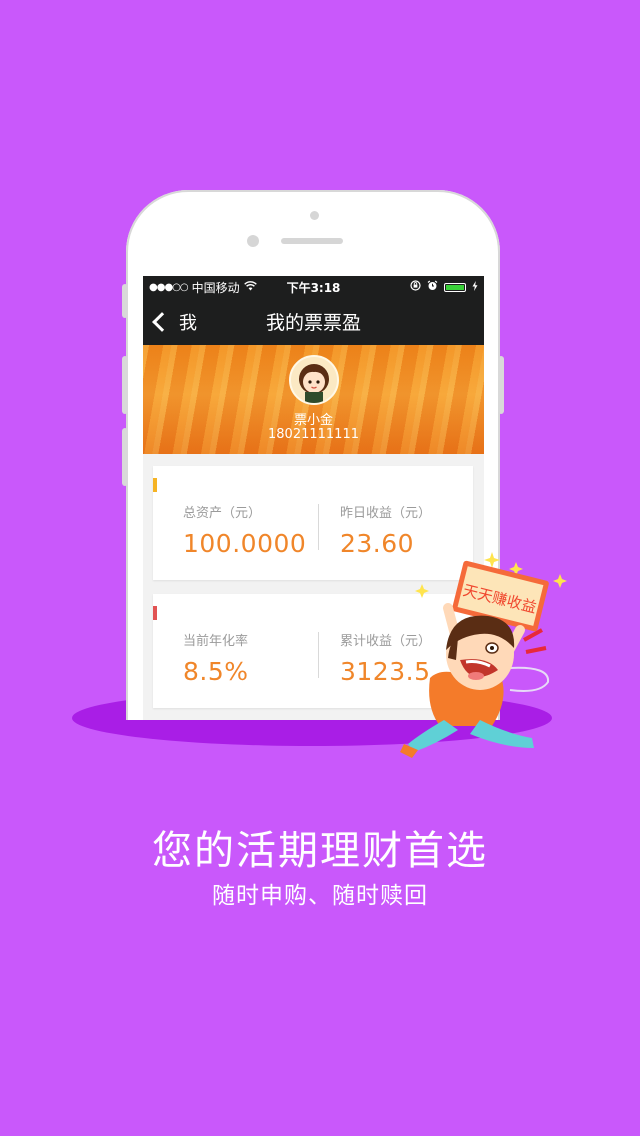 The image size is (640, 1136). What do you see at coordinates (314, 380) in the screenshot?
I see `avatar` at bounding box center [314, 380].